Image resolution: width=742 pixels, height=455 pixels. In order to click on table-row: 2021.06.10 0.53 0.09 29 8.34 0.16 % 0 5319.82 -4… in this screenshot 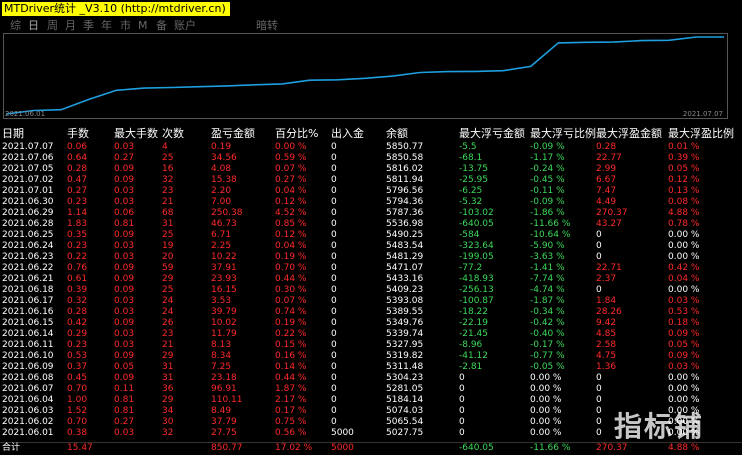, I will do `click(371, 356)`.